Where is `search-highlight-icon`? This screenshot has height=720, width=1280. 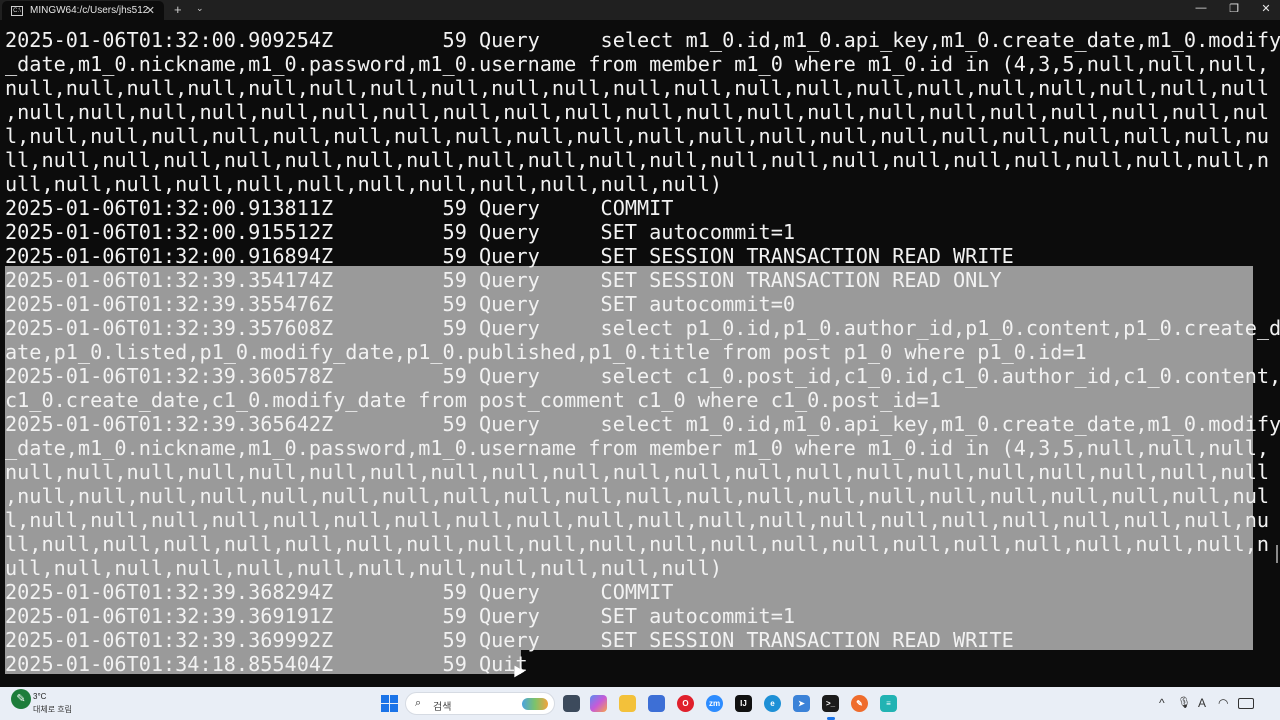 search-highlight-icon is located at coordinates (535, 704).